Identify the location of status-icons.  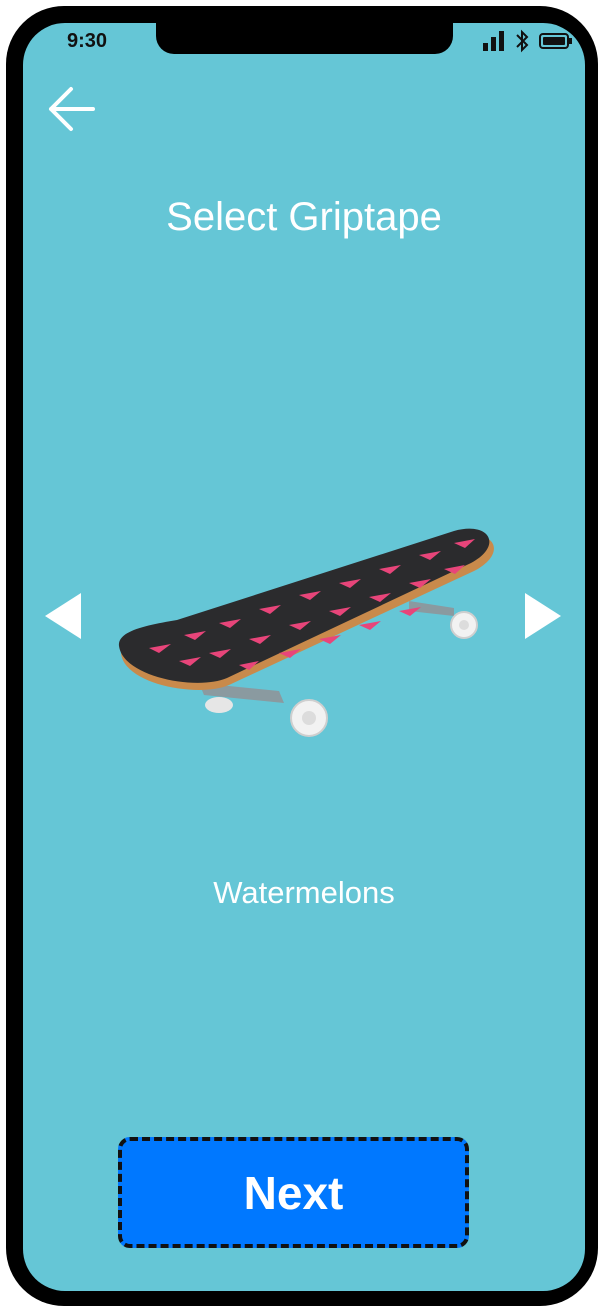
(528, 41).